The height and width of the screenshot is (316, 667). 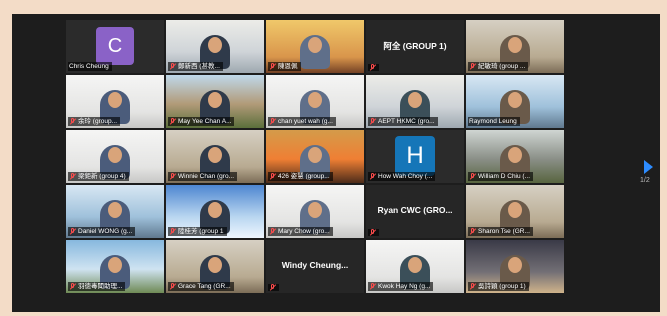 I want to click on participant-tile: Raymond Leung, so click(x=515, y=101).